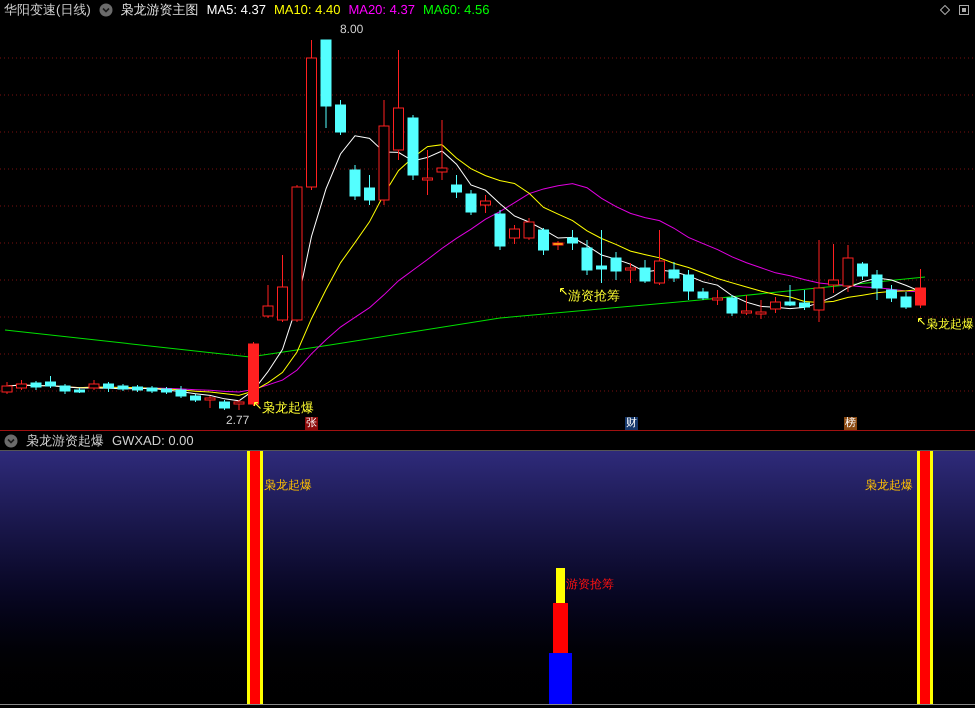 The height and width of the screenshot is (708, 975). What do you see at coordinates (945, 10) in the screenshot?
I see `diamond-icon` at bounding box center [945, 10].